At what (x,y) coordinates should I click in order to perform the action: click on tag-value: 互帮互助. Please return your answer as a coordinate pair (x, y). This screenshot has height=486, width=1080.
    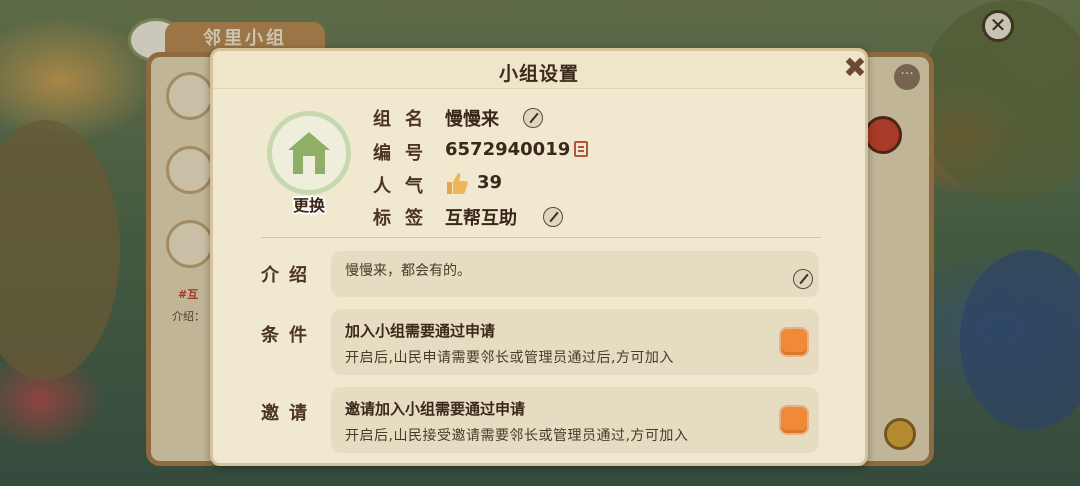
    Looking at the image, I should click on (481, 218).